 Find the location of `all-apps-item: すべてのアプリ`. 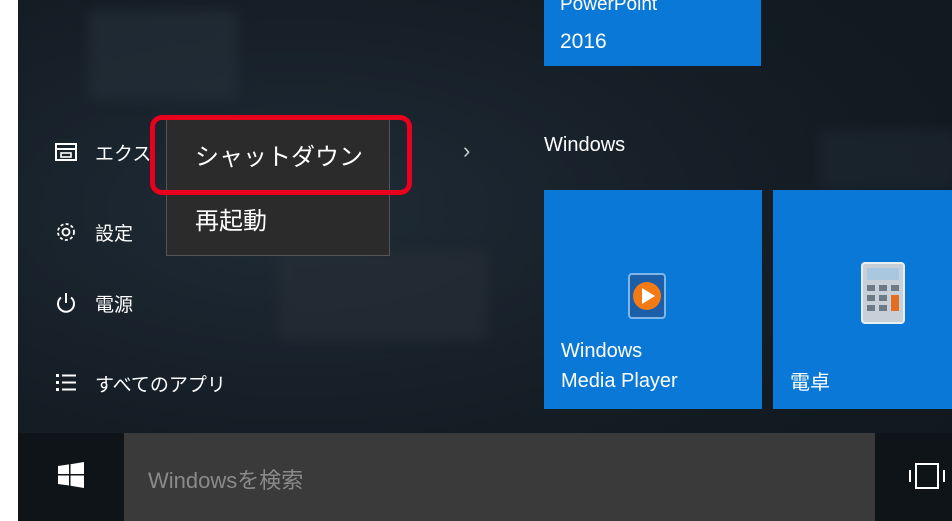

all-apps-item: すべてのアプリ is located at coordinates (139, 383).